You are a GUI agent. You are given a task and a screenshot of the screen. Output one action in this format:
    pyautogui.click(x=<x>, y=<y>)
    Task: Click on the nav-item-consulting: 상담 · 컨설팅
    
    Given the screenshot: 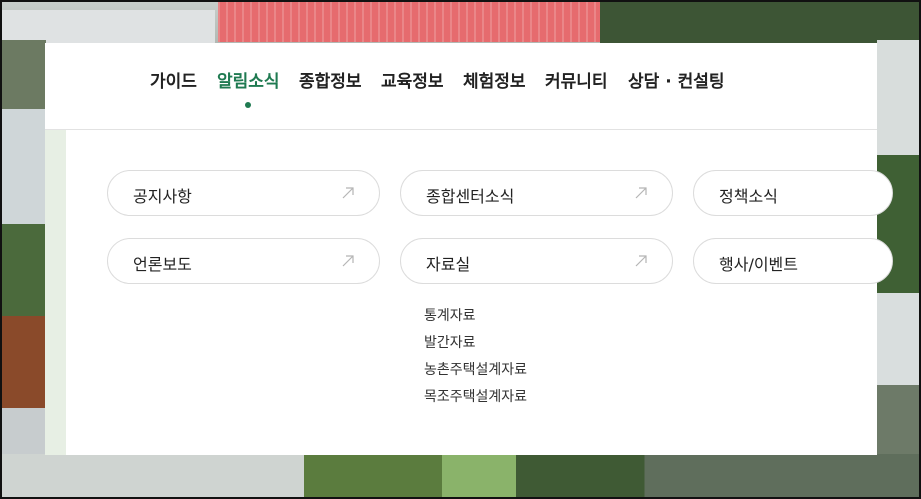 What is the action you would take?
    pyautogui.click(x=676, y=79)
    